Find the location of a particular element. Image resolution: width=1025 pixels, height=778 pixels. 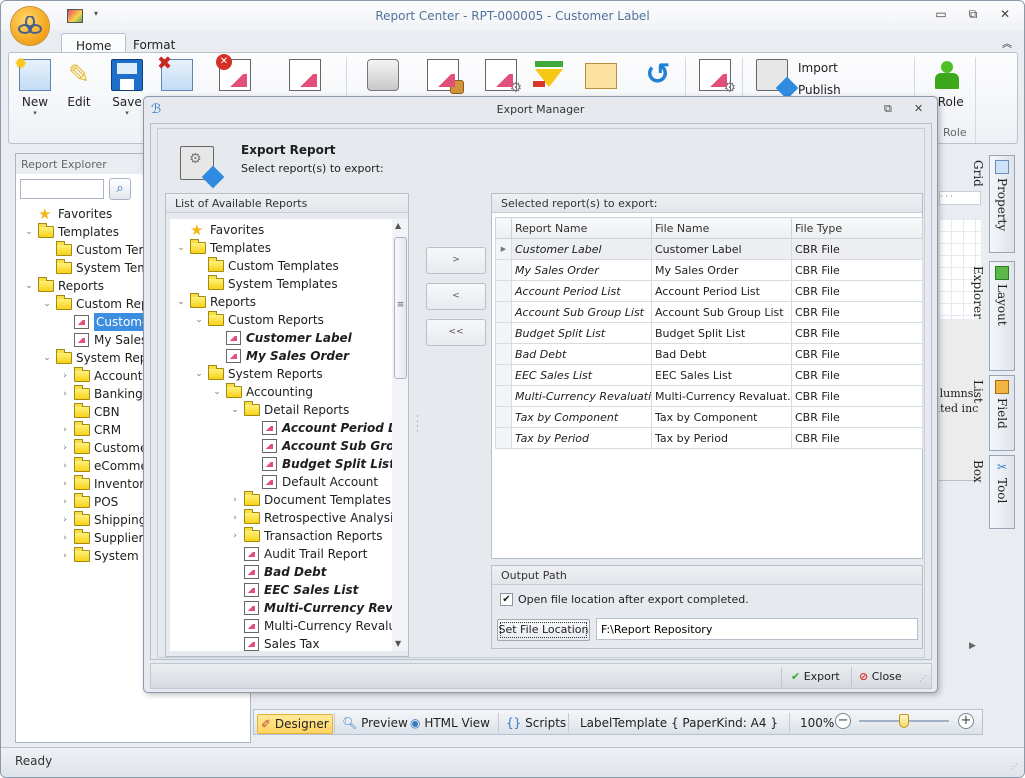

tree-node: EEC Sales List is located at coordinates (289, 590).